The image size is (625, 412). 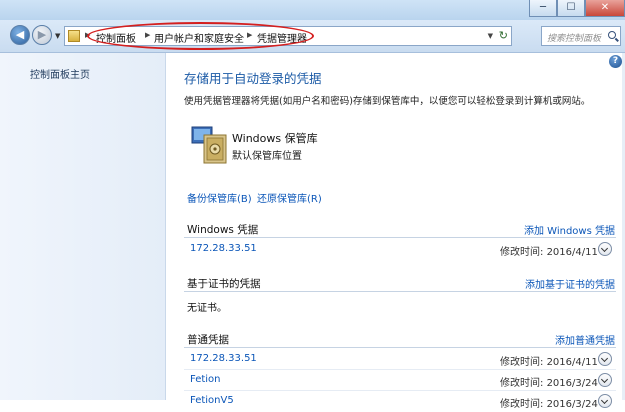 I want to click on page-title: 存储用于自动登录的凭据, so click(x=253, y=78).